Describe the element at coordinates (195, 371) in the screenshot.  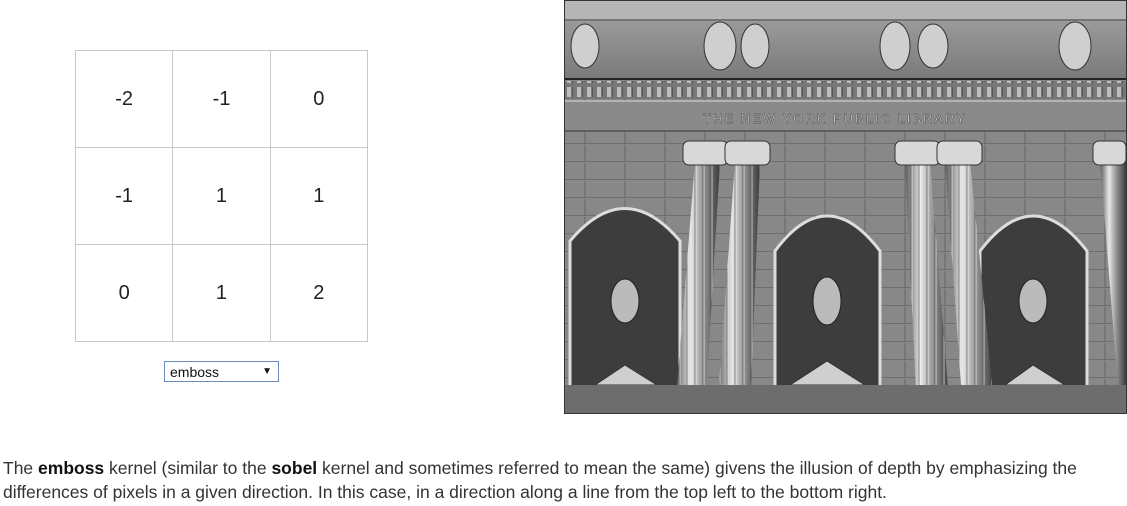
I see `kernel-select-value: emboss` at that location.